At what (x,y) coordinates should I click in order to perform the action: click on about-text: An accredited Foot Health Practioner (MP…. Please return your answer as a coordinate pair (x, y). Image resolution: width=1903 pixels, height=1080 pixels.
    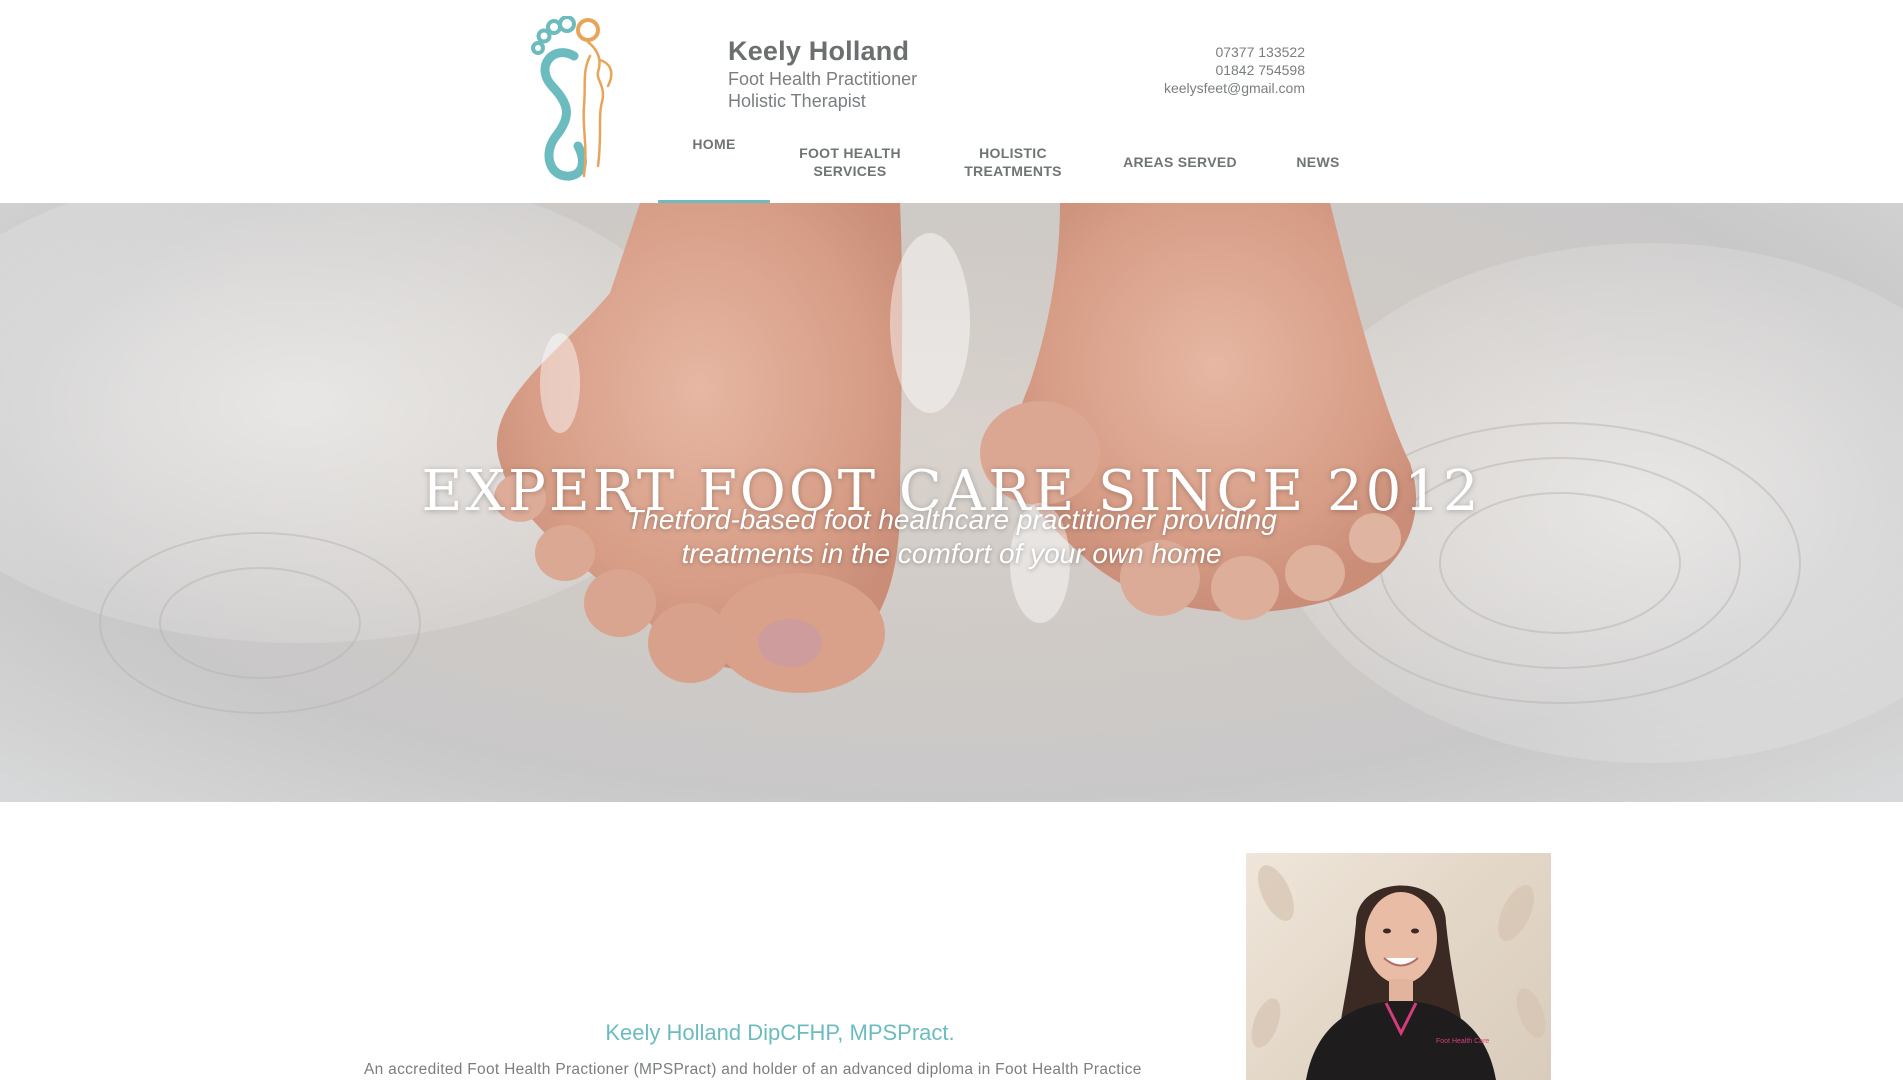
    Looking at the image, I should click on (753, 1069).